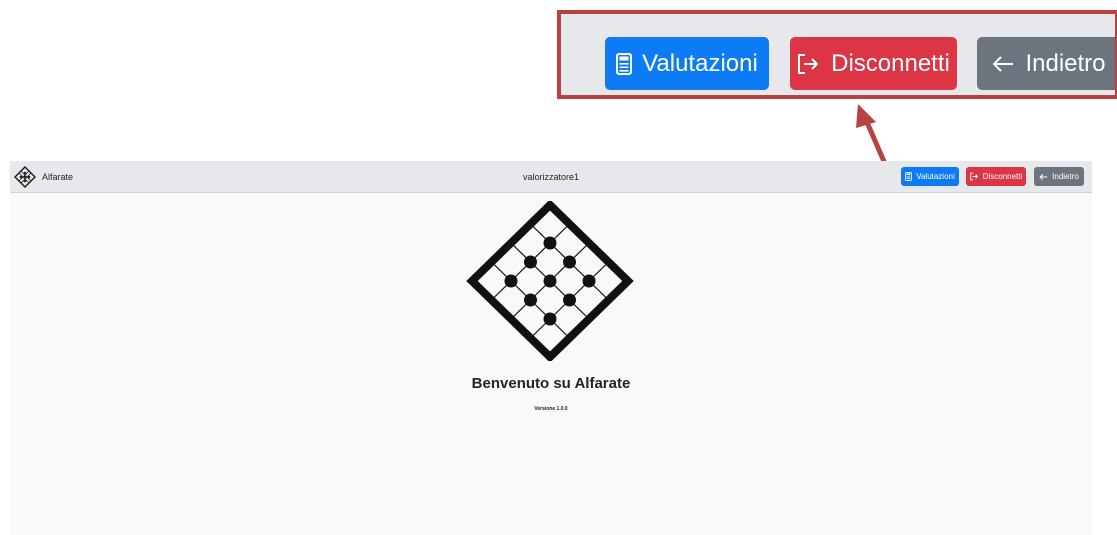  I want to click on toolbar-zoom-callout: Valutazioni Disconnetti Indietro, so click(837, 54).